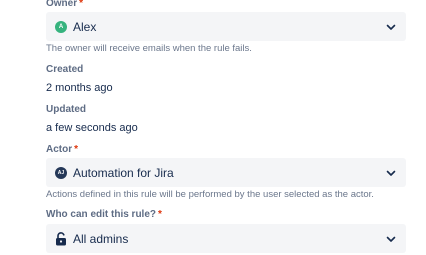 Image resolution: width=426 pixels, height=255 pixels. Describe the element at coordinates (61, 26) in the screenshot. I see `owner-avatar: A` at that location.